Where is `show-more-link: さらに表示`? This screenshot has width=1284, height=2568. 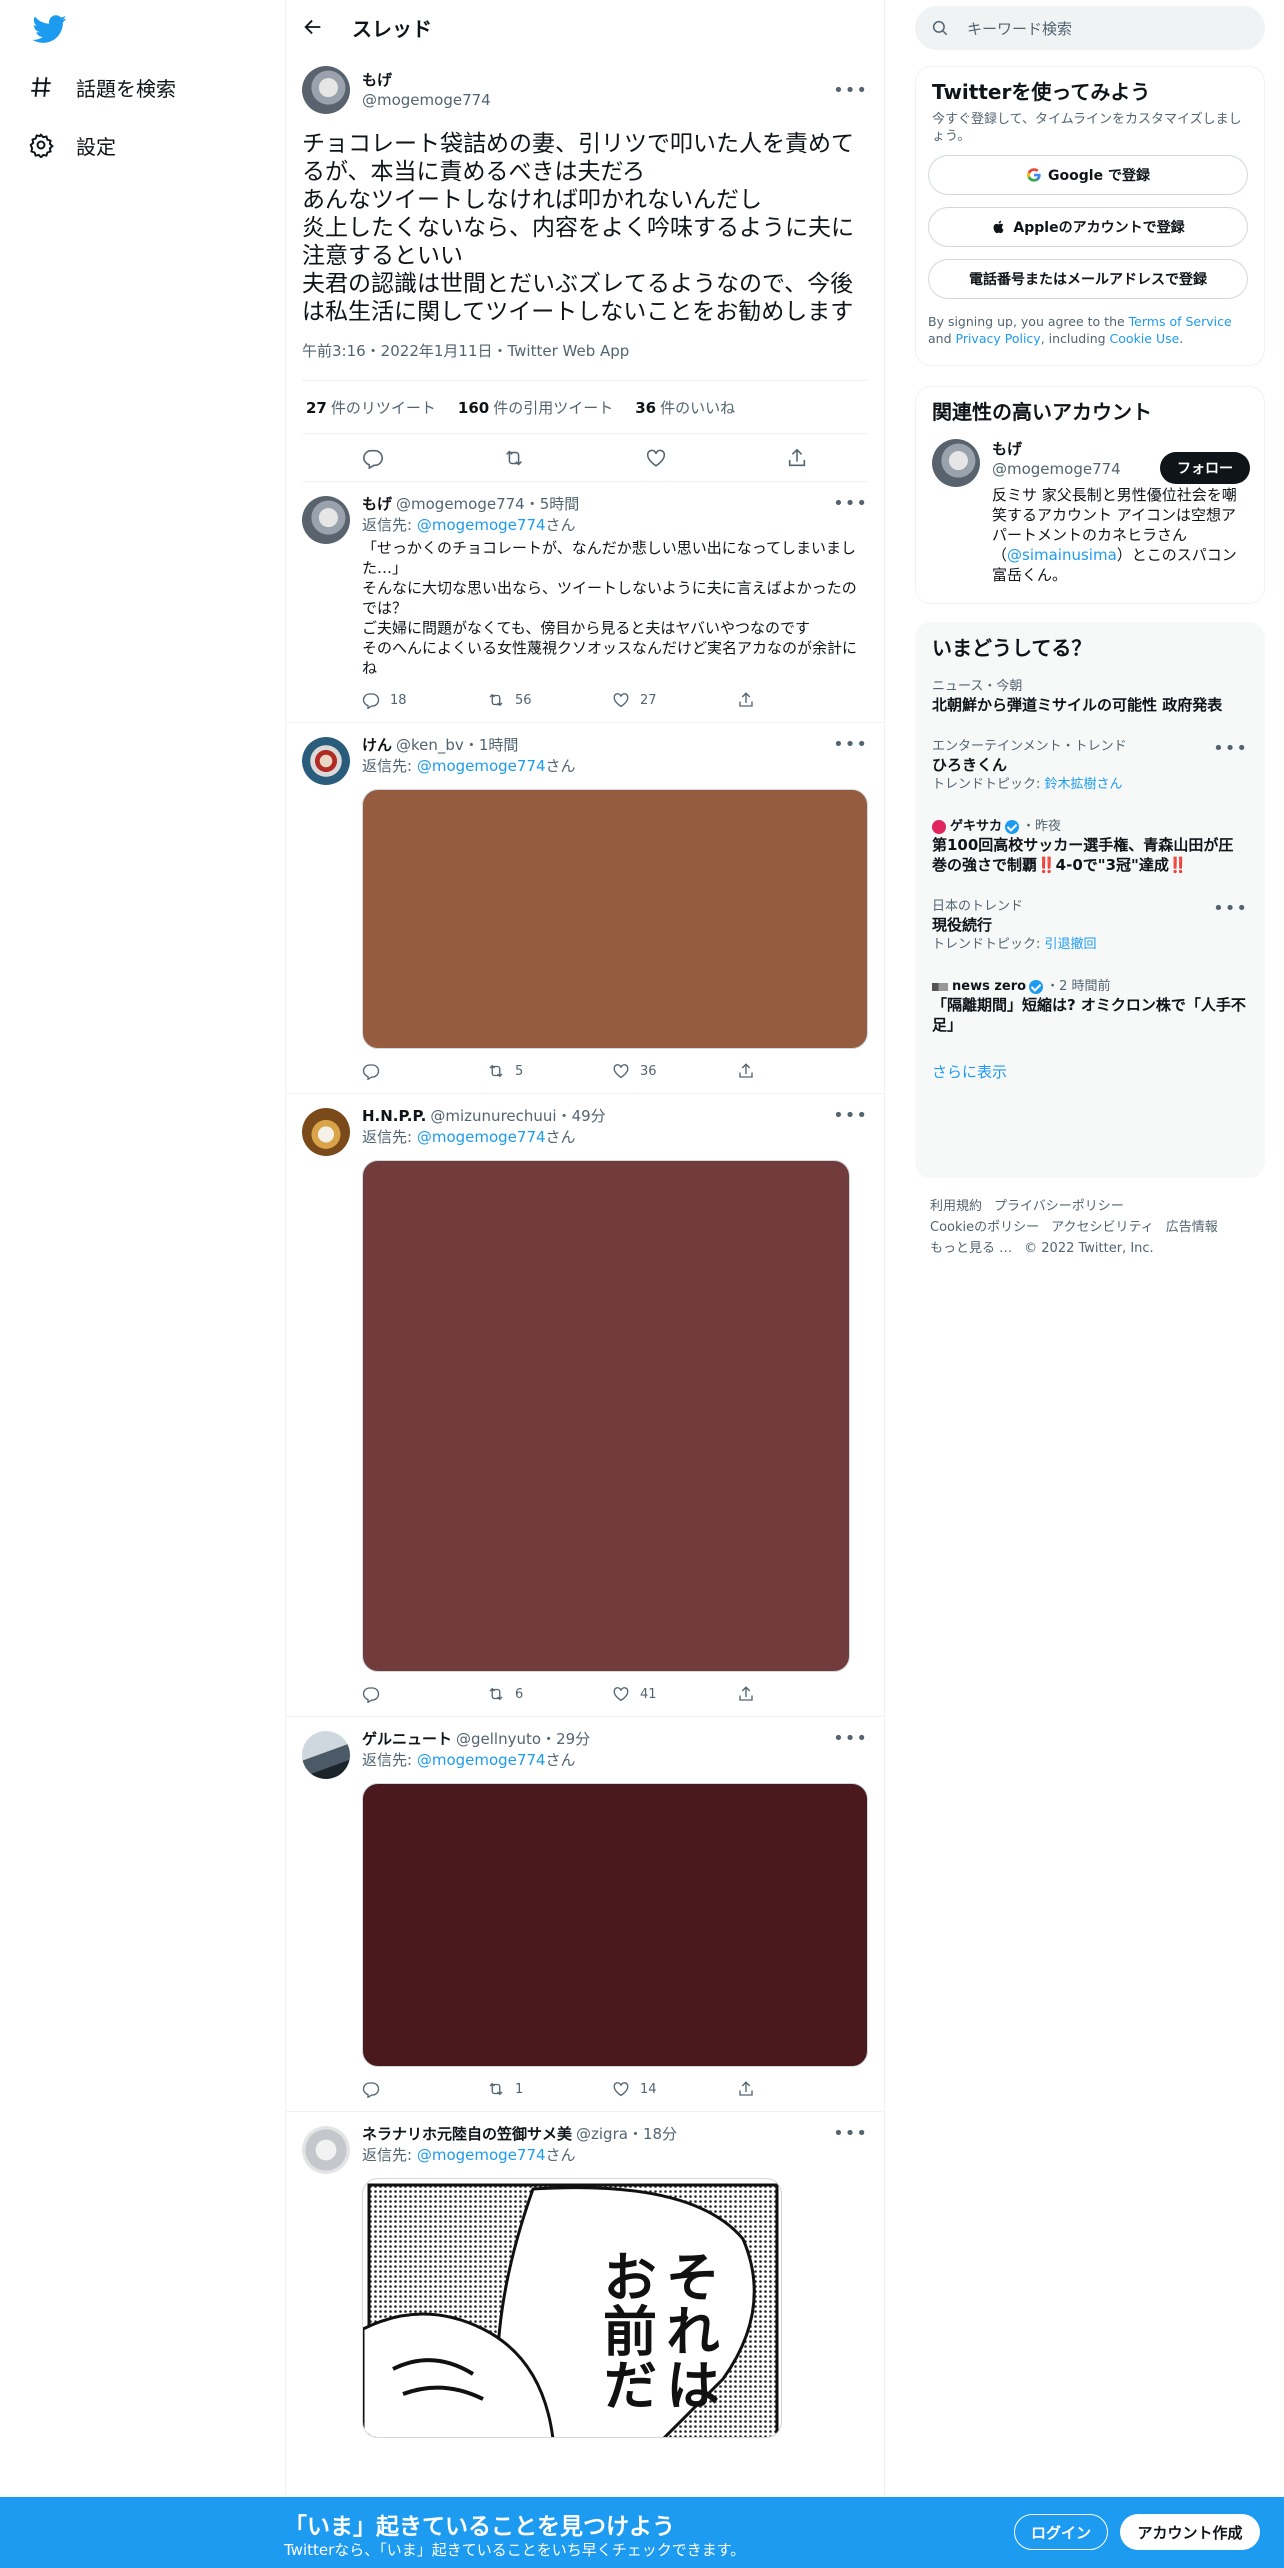 show-more-link: さらに表示 is located at coordinates (1090, 1072).